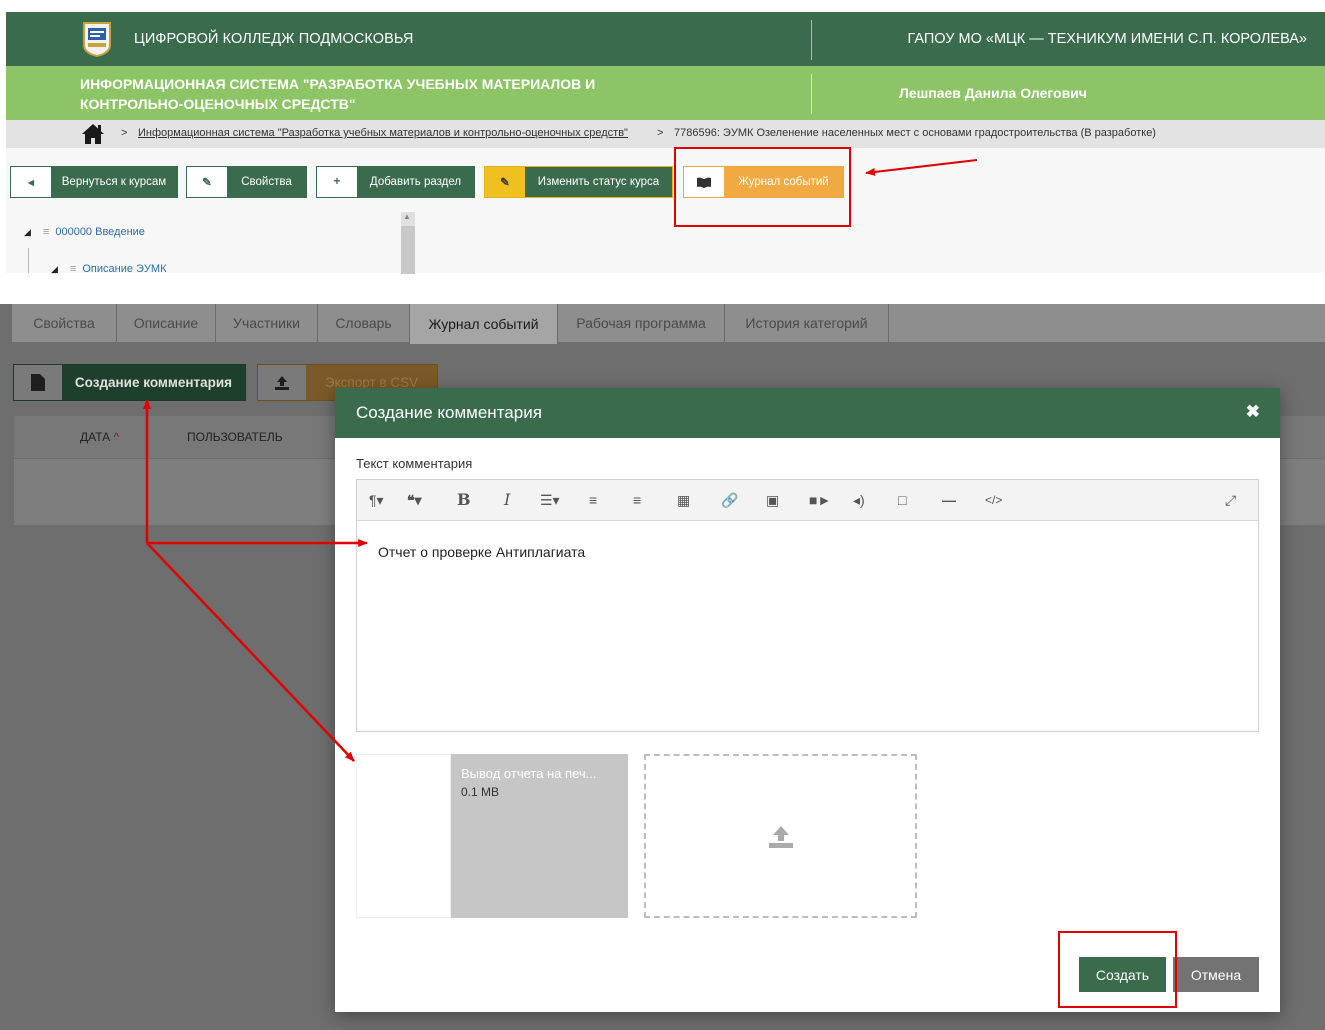 The height and width of the screenshot is (1030, 1325). What do you see at coordinates (807, 413) in the screenshot?
I see `modal-header: Создание комментария ✖` at bounding box center [807, 413].